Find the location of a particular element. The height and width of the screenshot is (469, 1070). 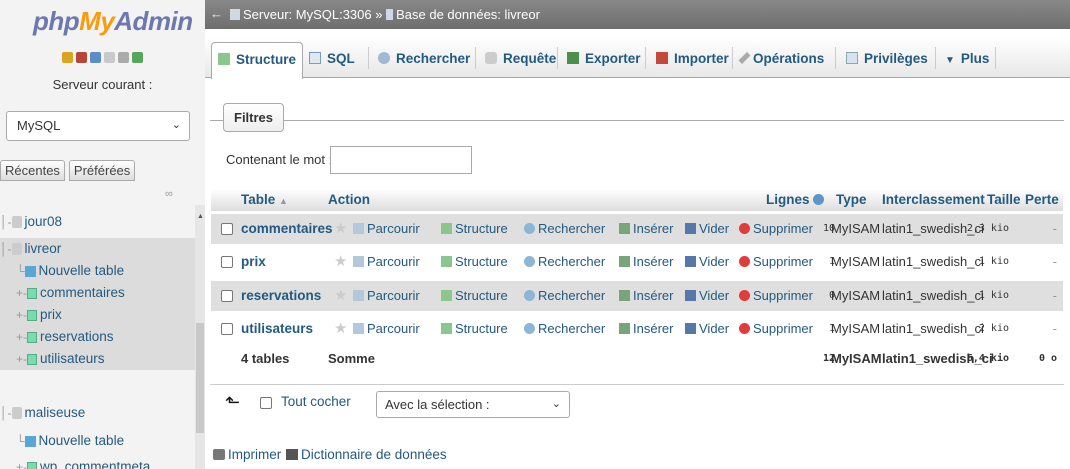

tree-table-reservations: +- reservations is located at coordinates (97, 337).